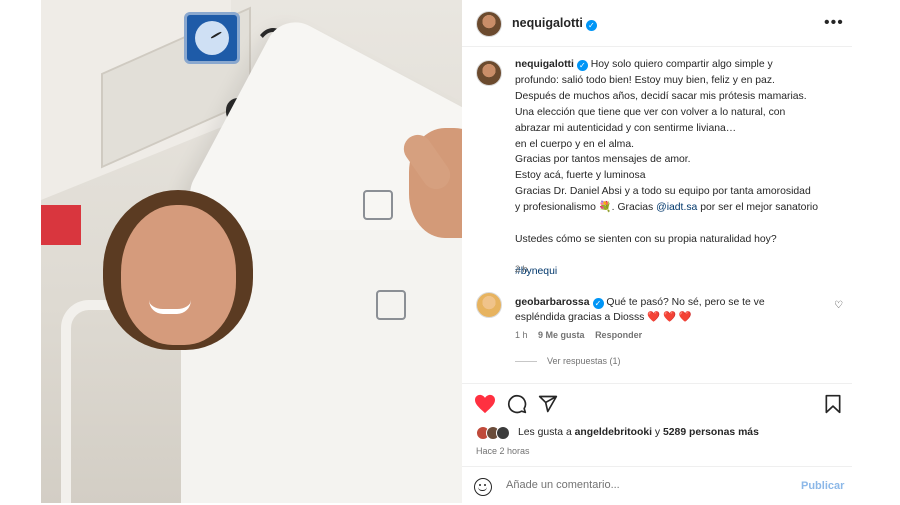  I want to click on caption-author: nequigalotti, so click(544, 64).